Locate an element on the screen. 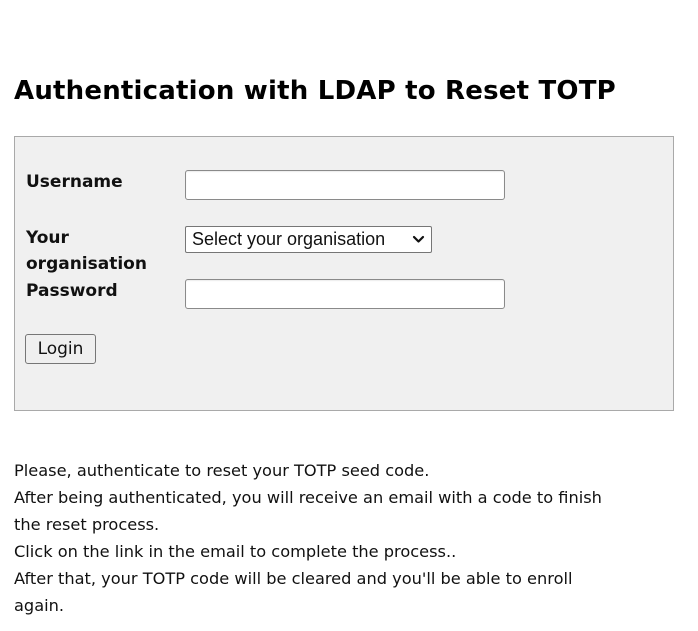  organisation-label: Your organisation is located at coordinates (86, 251).